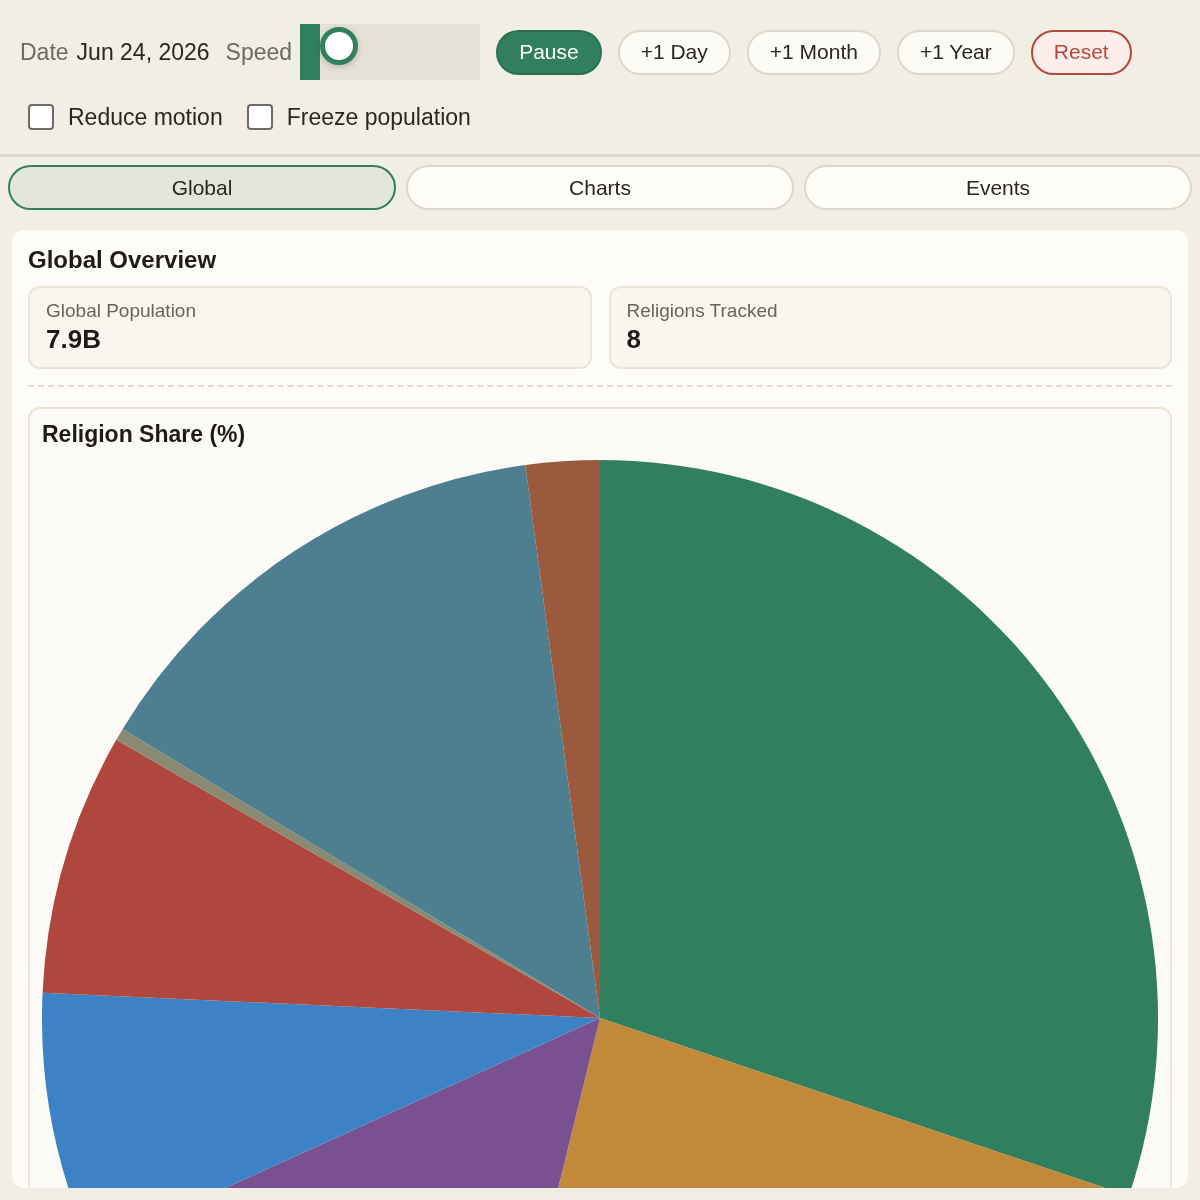  I want to click on stat-label: Global Population, so click(121, 311).